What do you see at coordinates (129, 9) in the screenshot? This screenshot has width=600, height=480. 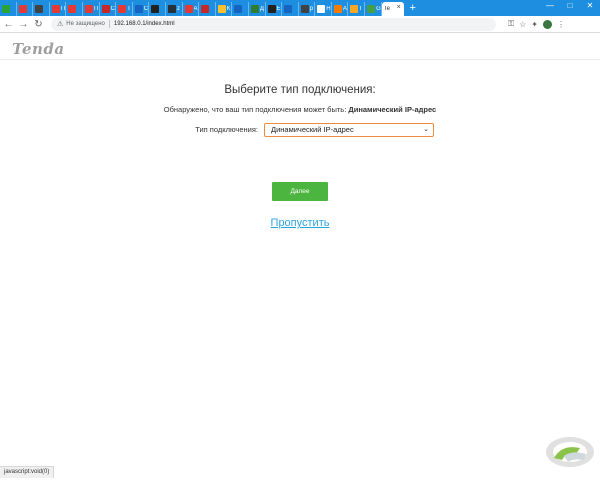 I see `tab-title: Т` at bounding box center [129, 9].